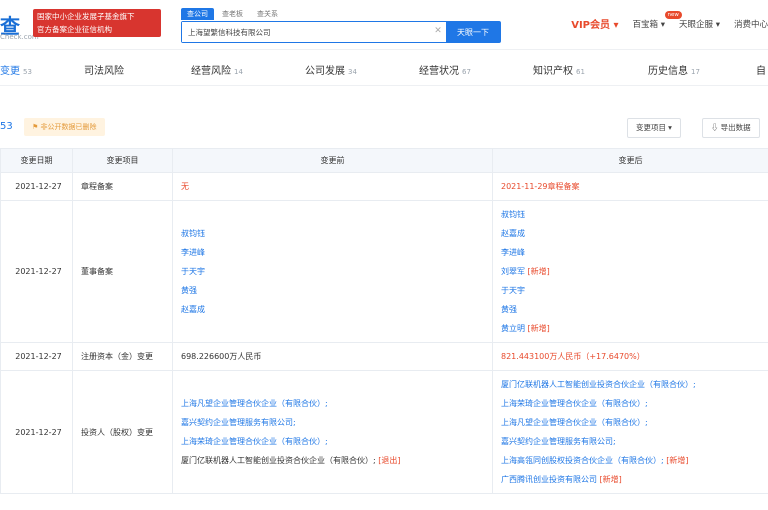 Image resolution: width=768 pixels, height=510 pixels. I want to click on change-item-cell: 投资人（股权）变更, so click(122, 432).